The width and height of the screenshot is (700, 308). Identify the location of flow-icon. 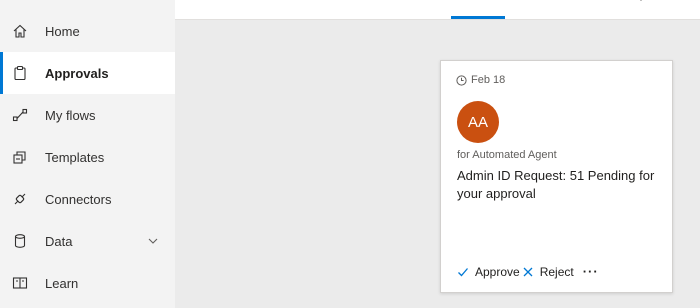
(20, 115).